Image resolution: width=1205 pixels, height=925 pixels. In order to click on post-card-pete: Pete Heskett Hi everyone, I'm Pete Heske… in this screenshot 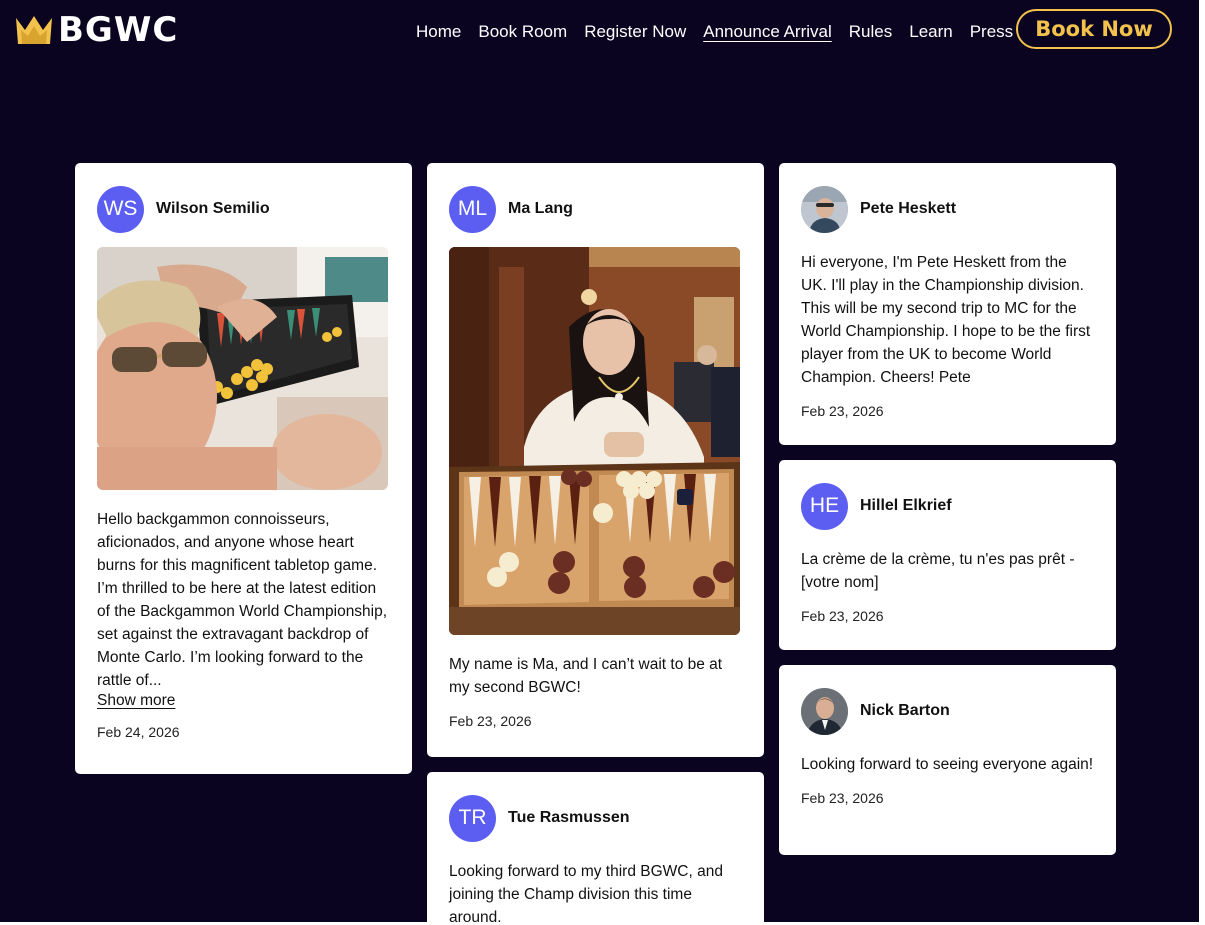, I will do `click(947, 304)`.